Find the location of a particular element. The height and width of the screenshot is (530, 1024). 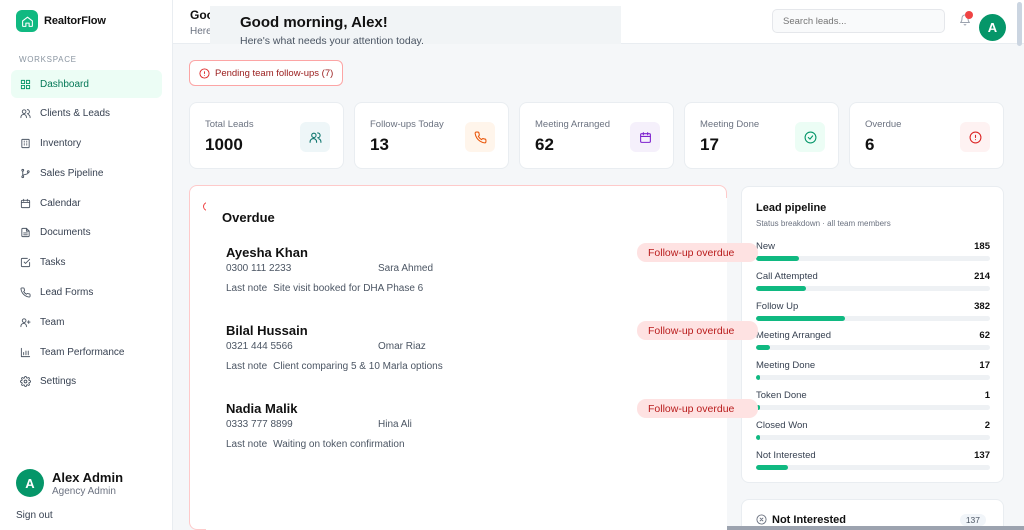

search-input is located at coordinates (858, 21).